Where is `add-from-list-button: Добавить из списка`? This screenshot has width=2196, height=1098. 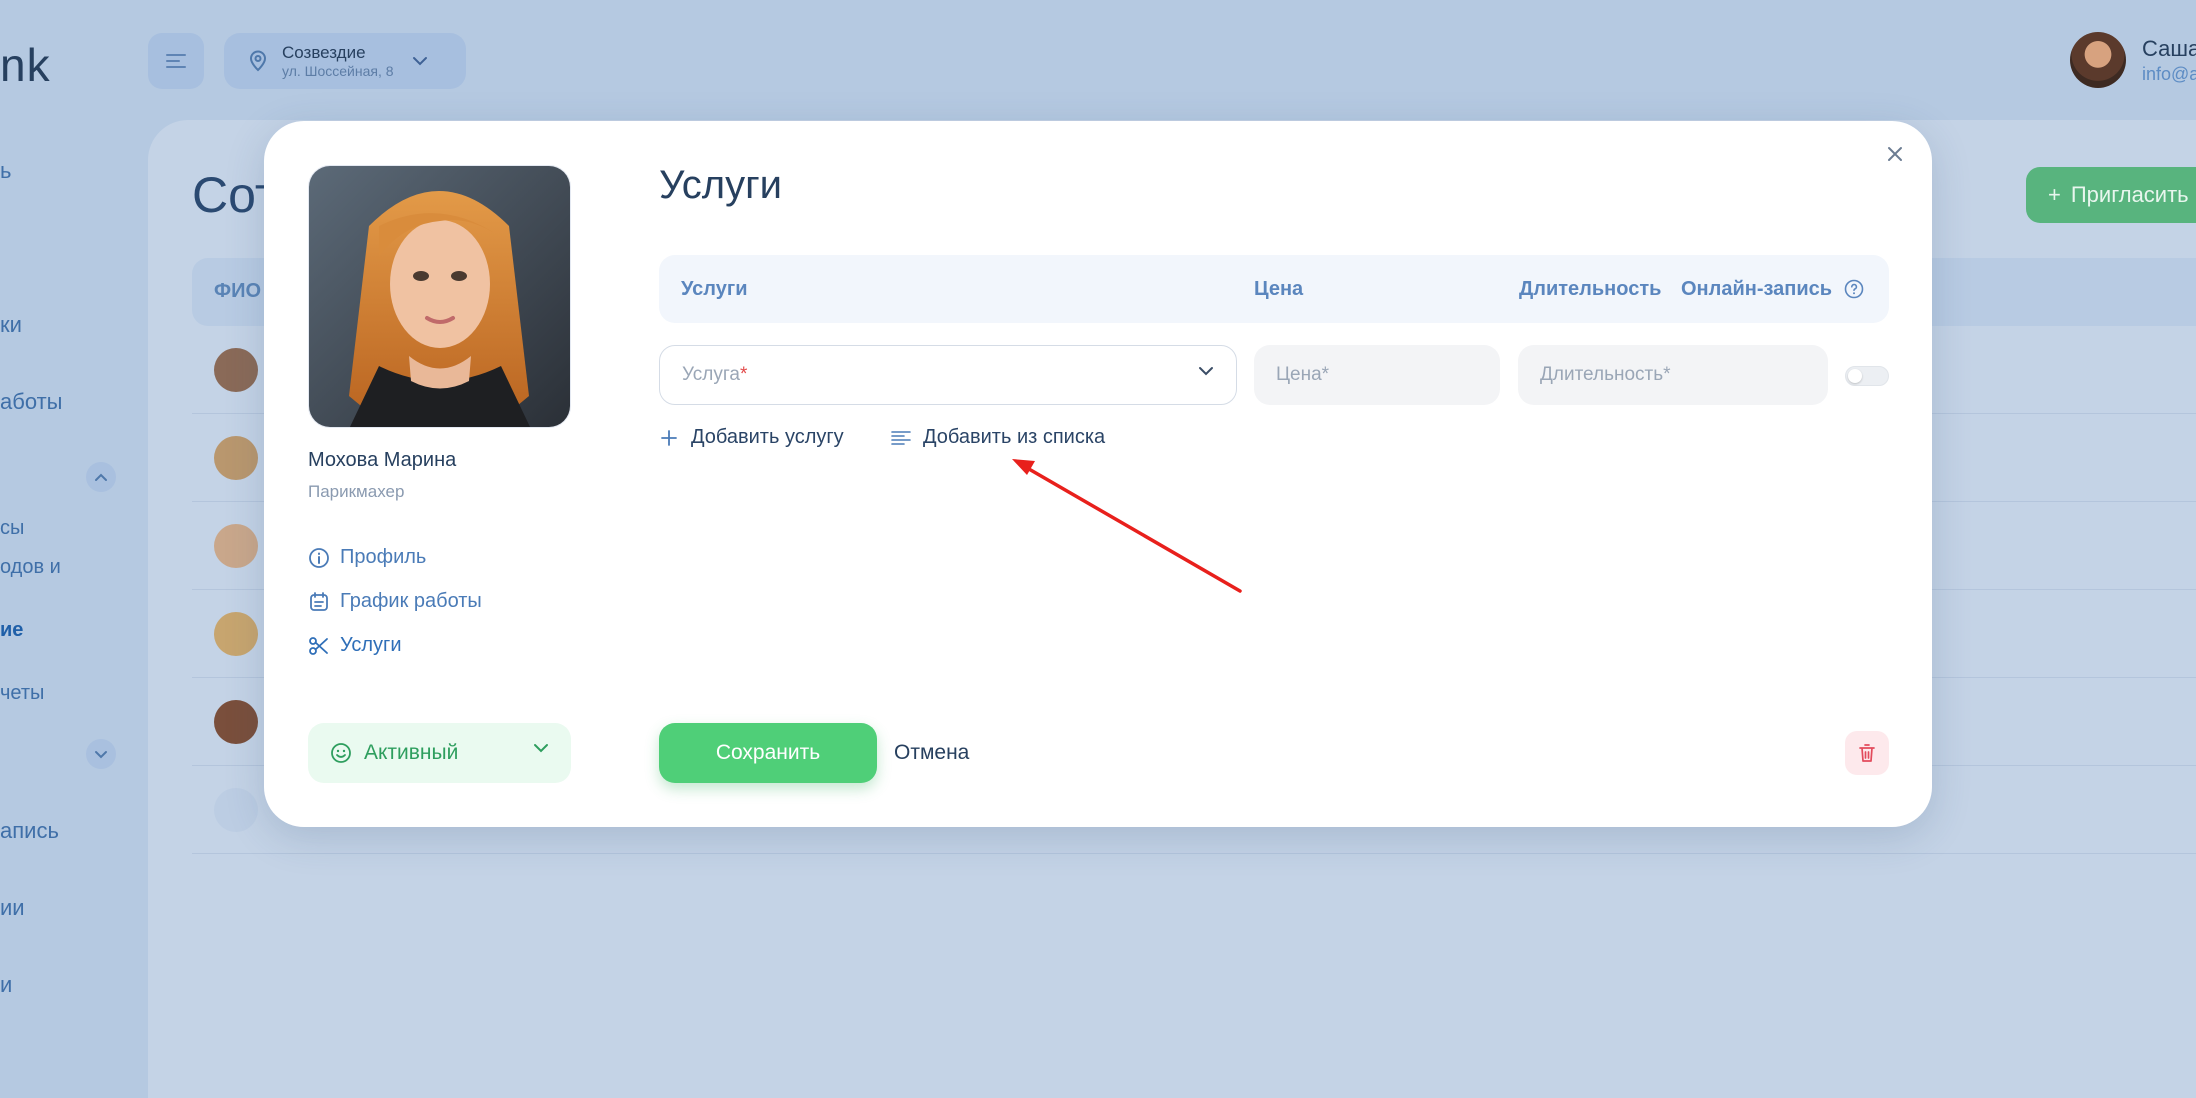
add-from-list-button: Добавить из списка is located at coordinates (998, 437).